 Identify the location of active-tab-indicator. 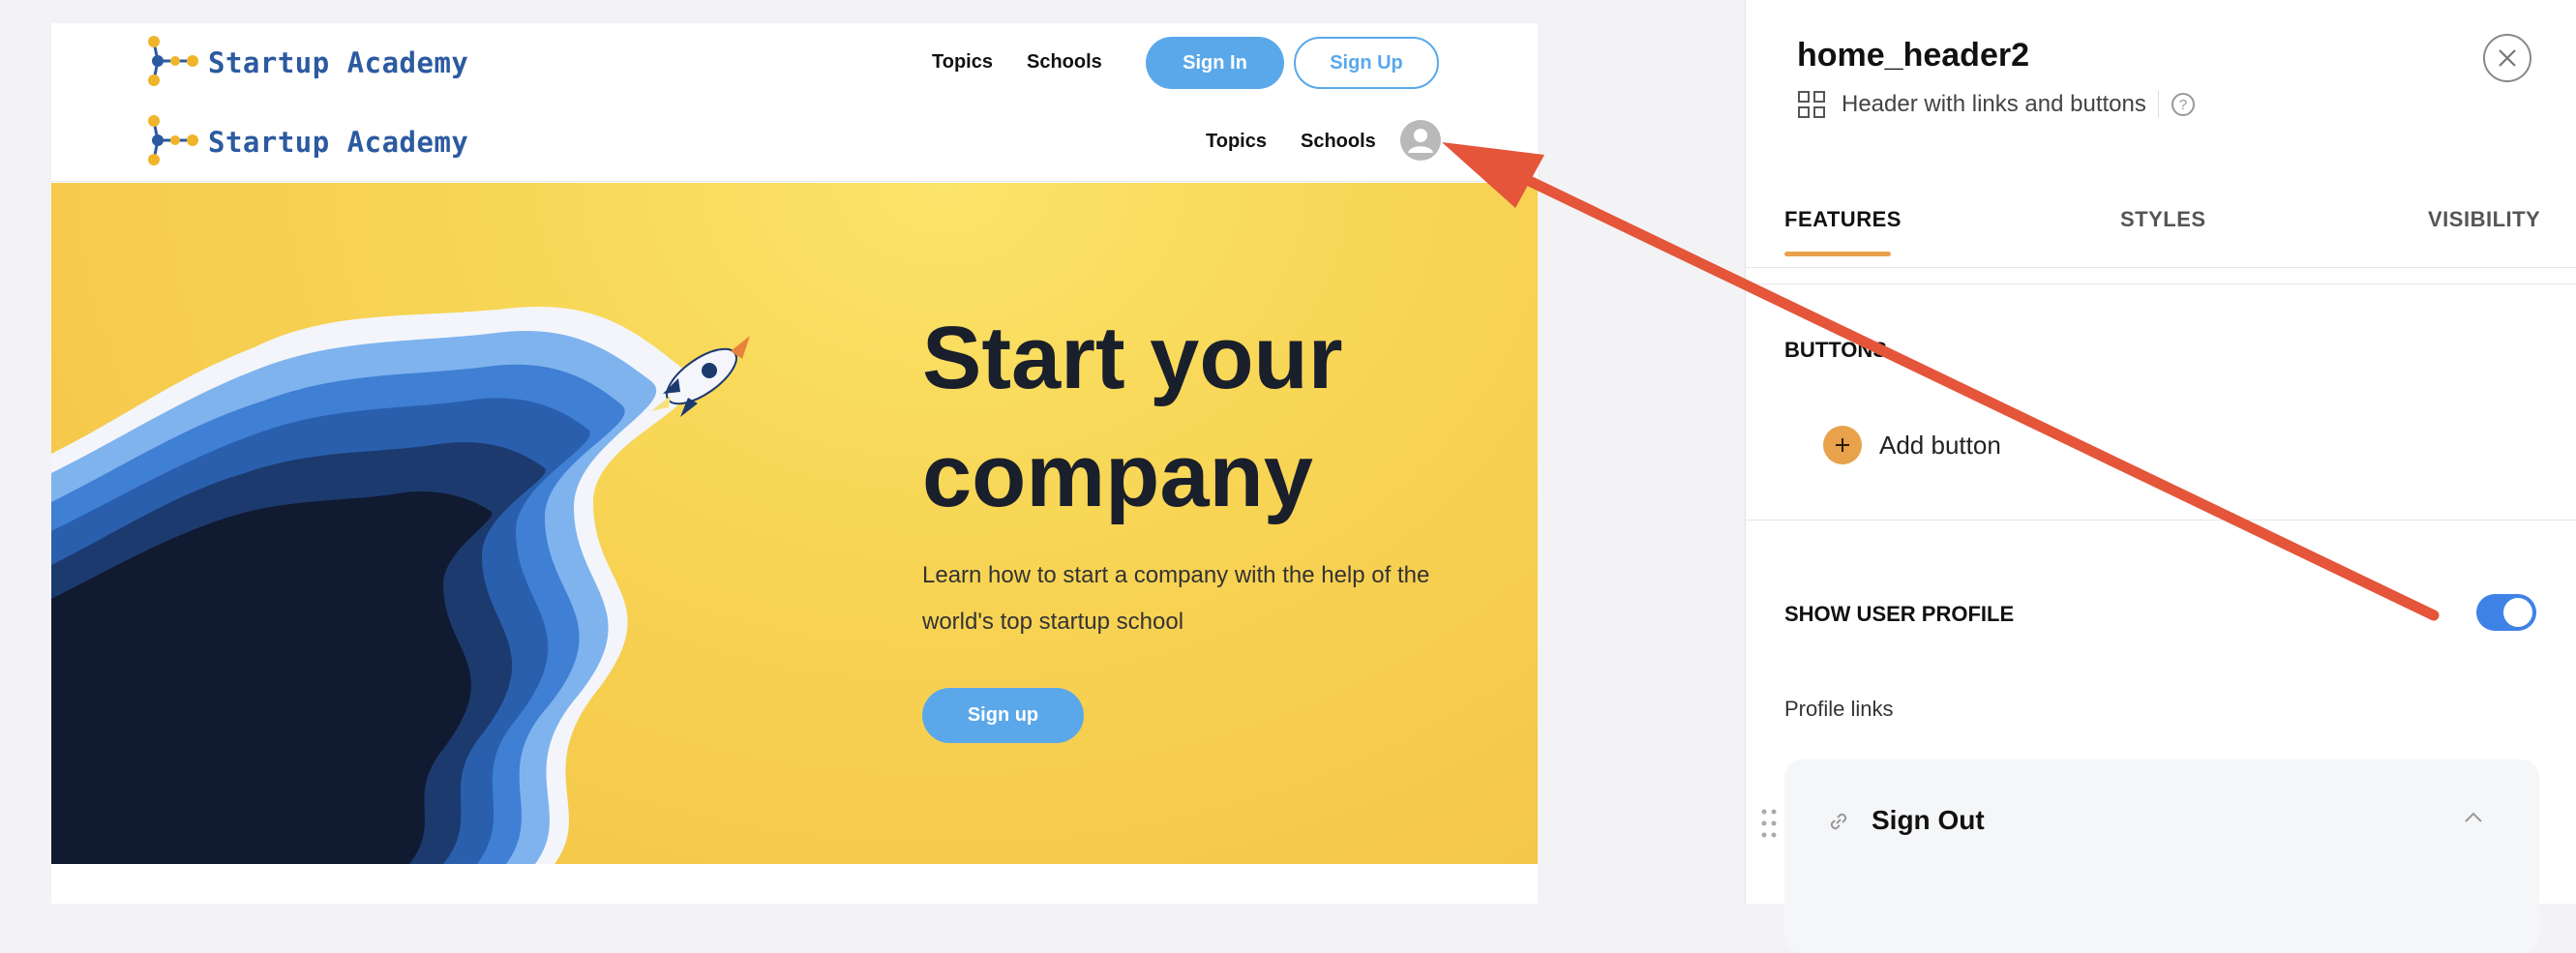
(1837, 254).